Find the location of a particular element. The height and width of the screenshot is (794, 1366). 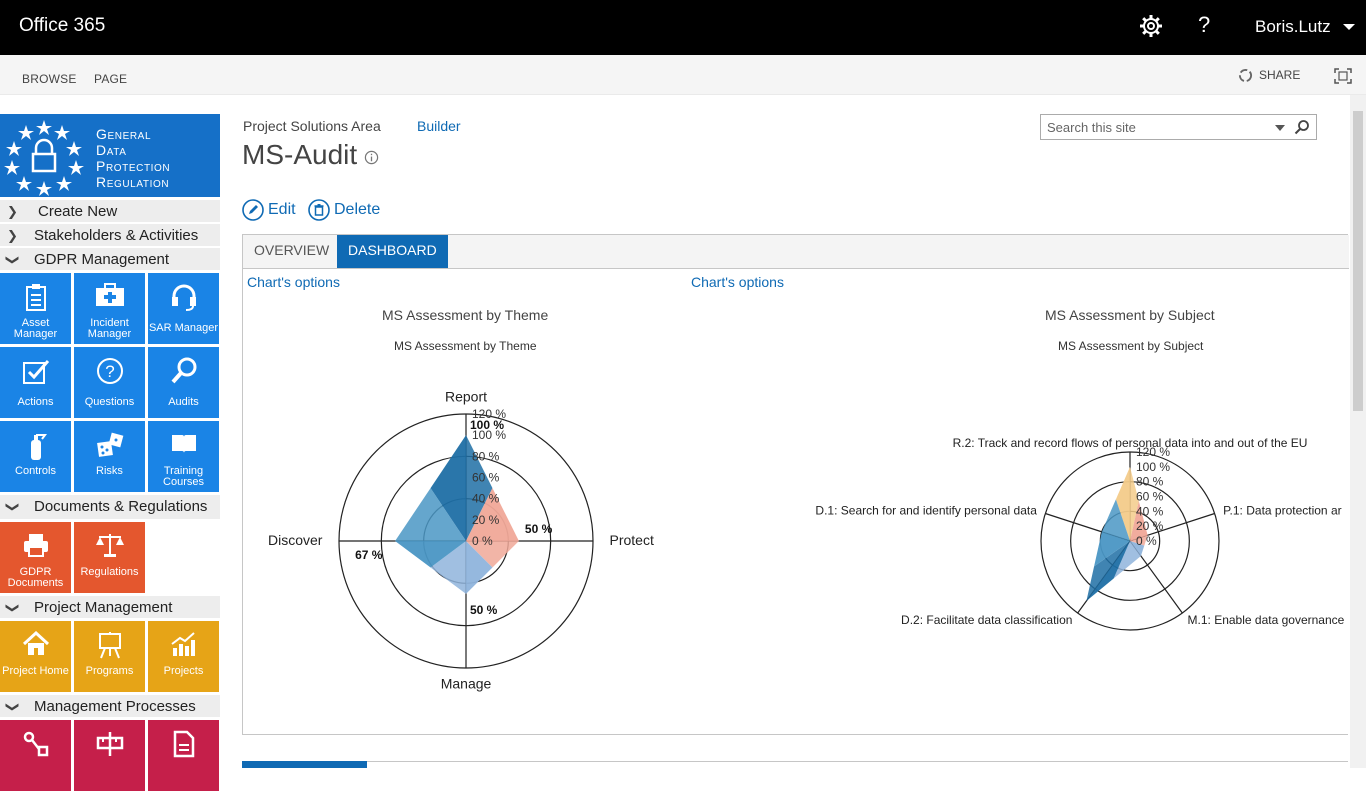

tile-projects: Projects is located at coordinates (183, 656).